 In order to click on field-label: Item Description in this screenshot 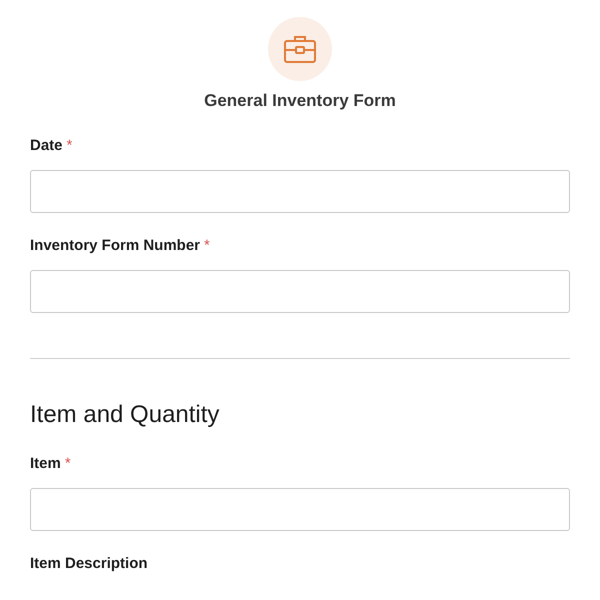, I will do `click(89, 564)`.